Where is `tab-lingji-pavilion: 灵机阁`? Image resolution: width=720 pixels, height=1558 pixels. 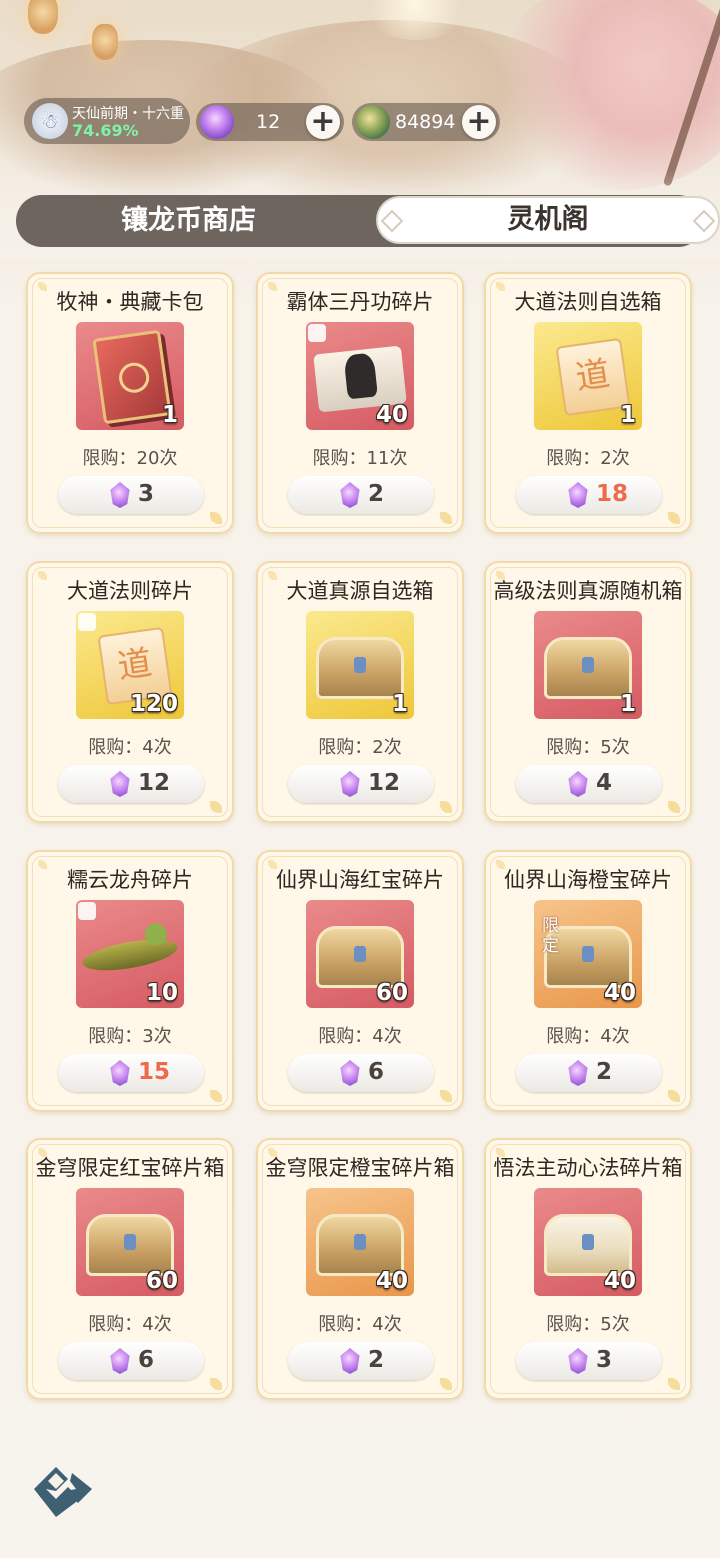
tab-lingji-pavilion: 灵机阁 is located at coordinates (548, 220).